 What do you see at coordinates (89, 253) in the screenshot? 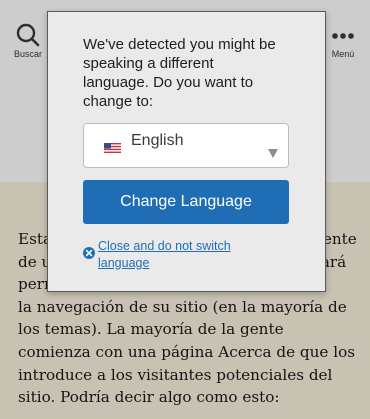
I see `close-circle-icon` at bounding box center [89, 253].